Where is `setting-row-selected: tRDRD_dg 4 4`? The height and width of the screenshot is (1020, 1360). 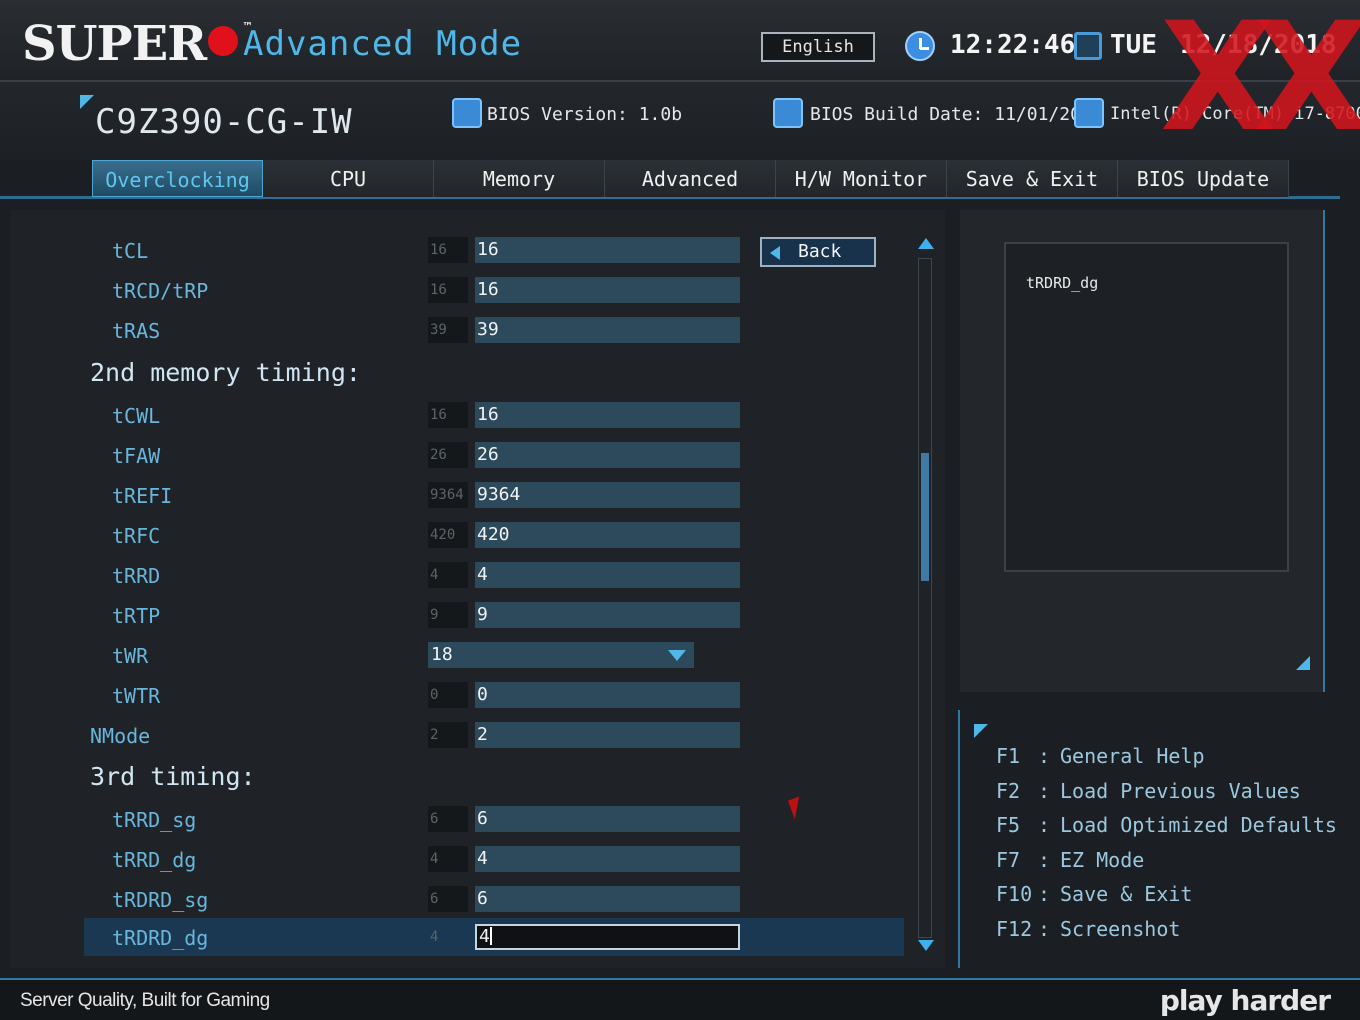
setting-row-selected: tRDRD_dg 4 4 is located at coordinates (494, 937).